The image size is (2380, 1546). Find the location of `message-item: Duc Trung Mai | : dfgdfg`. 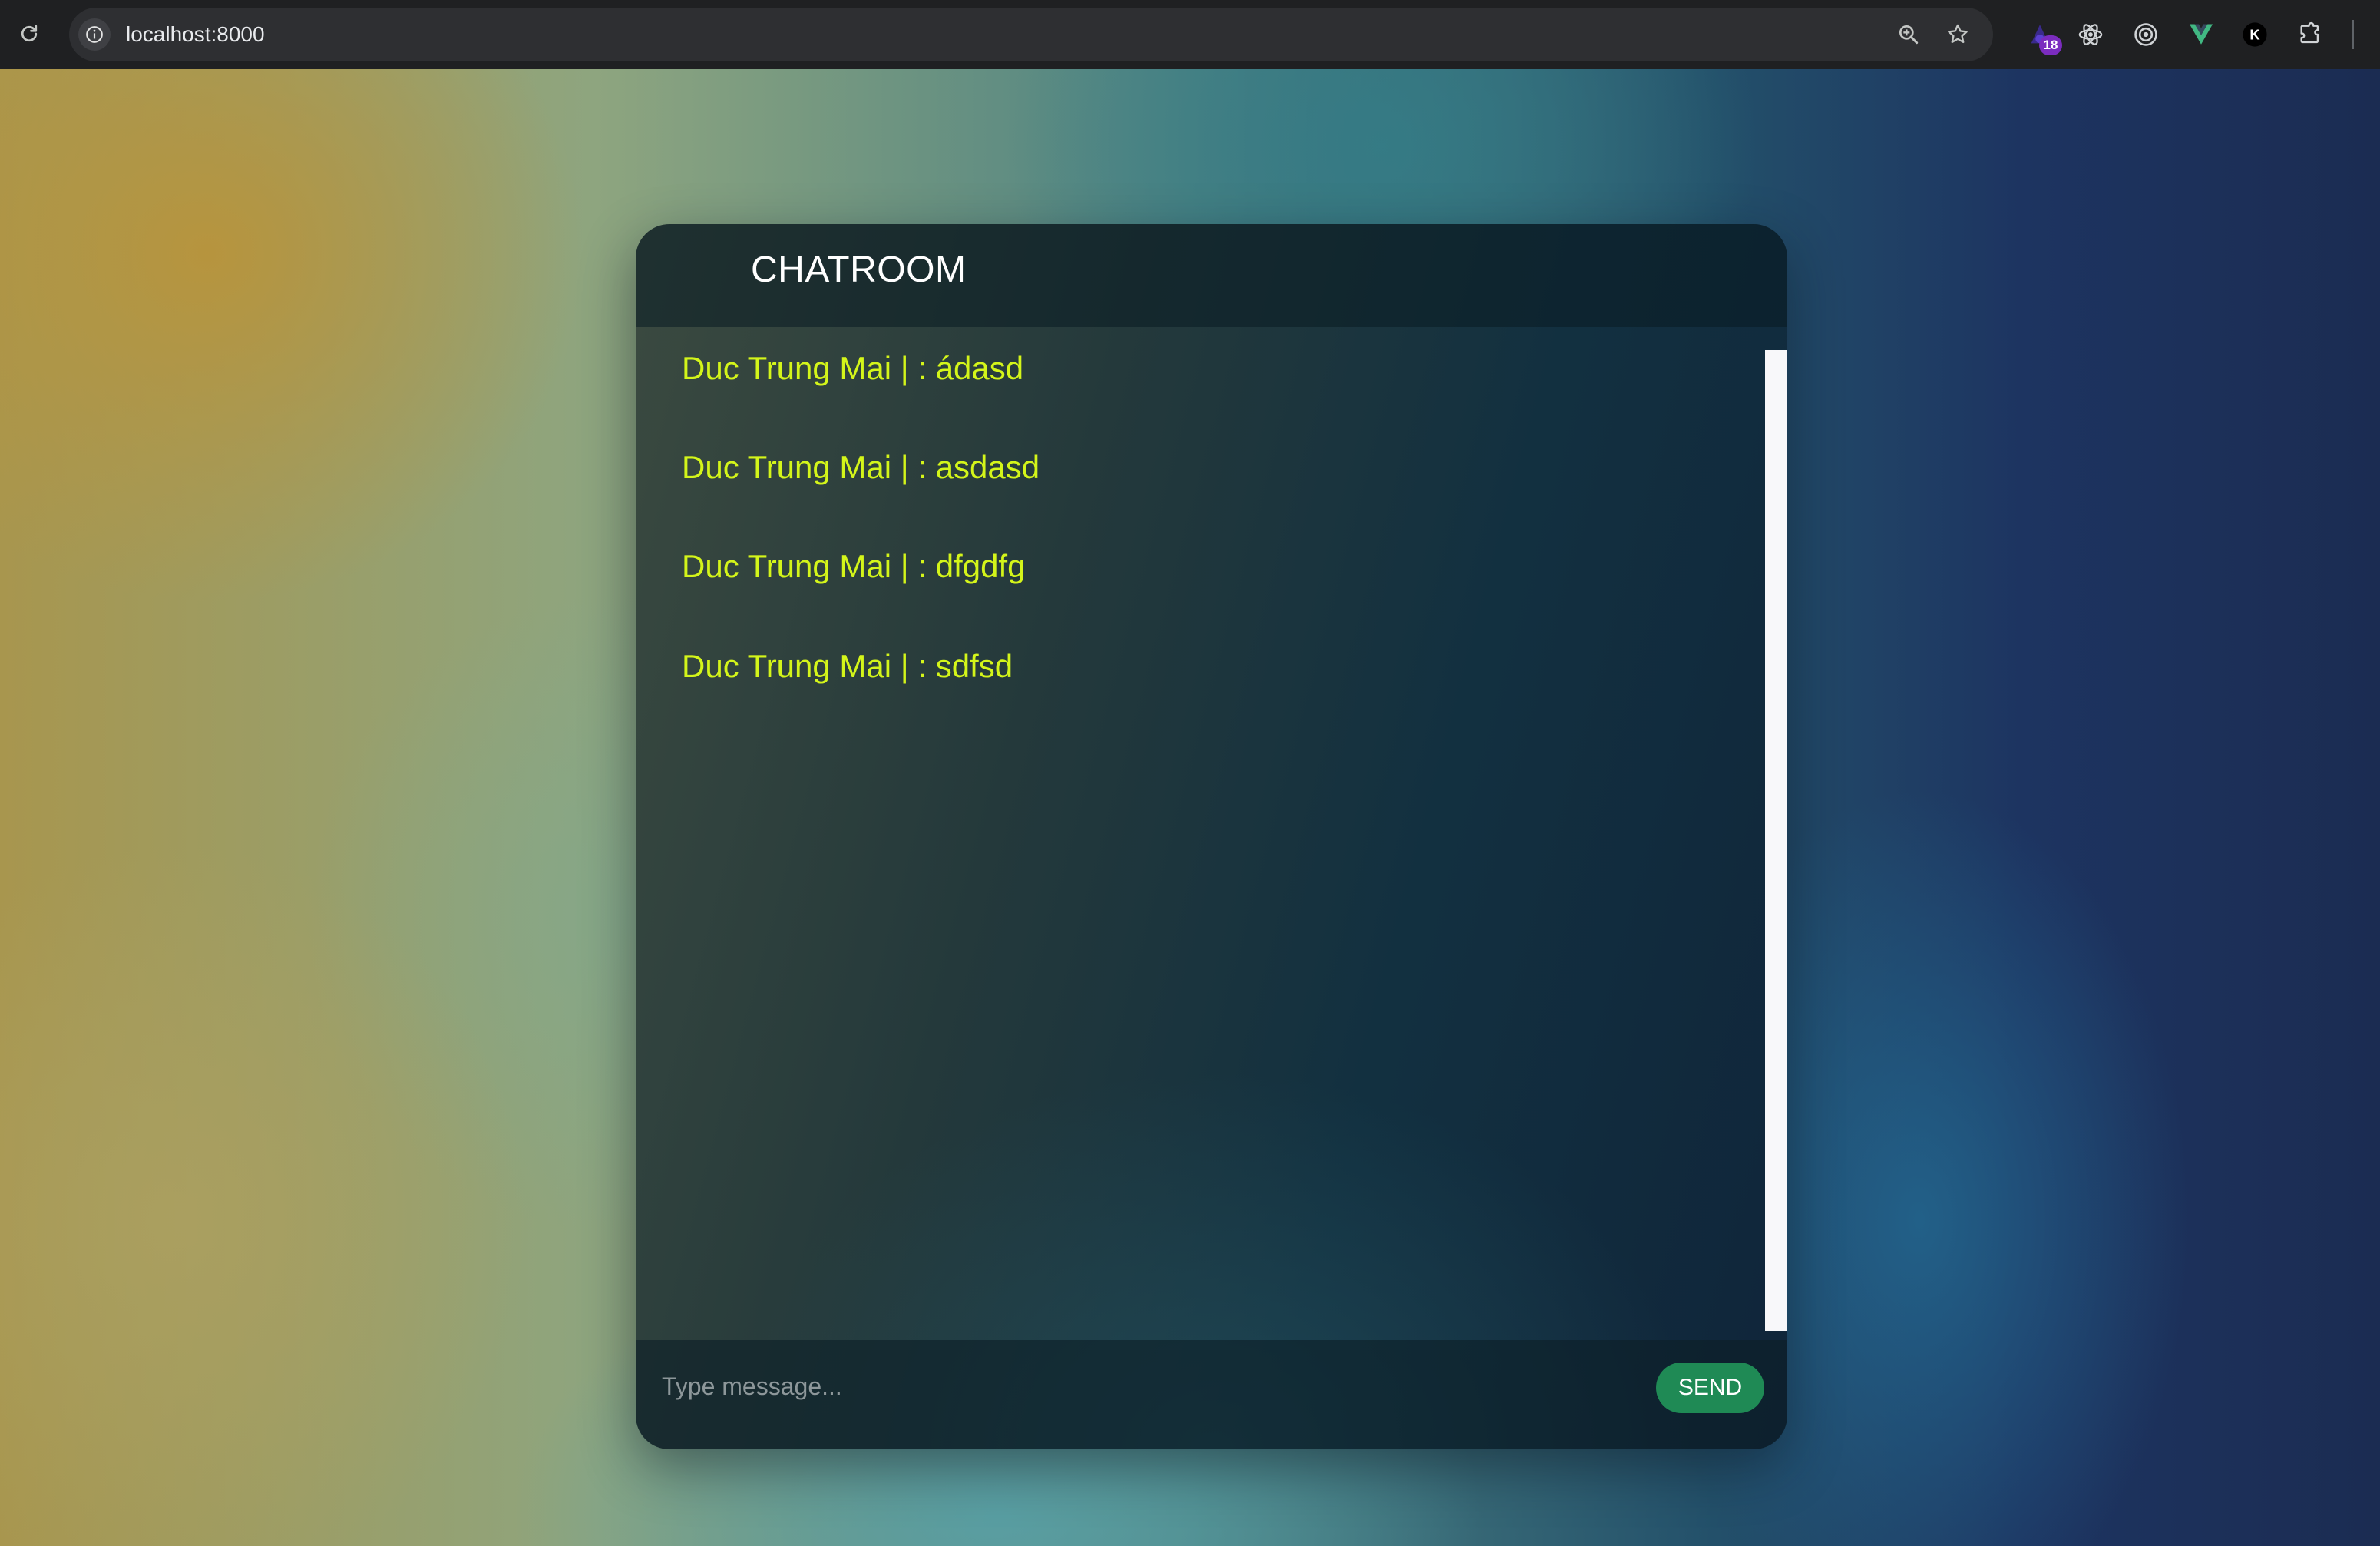

message-item: Duc Trung Mai | : dfgdfg is located at coordinates (854, 566).